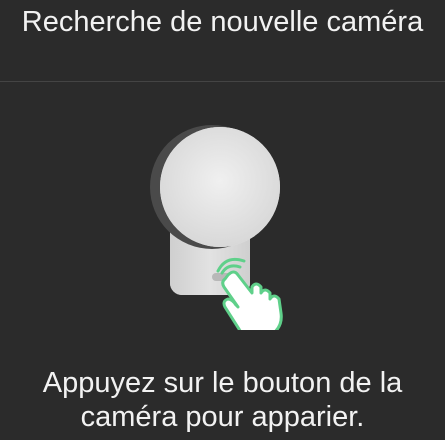  Describe the element at coordinates (222, 383) in the screenshot. I see `instruction-line-1: Appuyez sur le bouton de la` at that location.